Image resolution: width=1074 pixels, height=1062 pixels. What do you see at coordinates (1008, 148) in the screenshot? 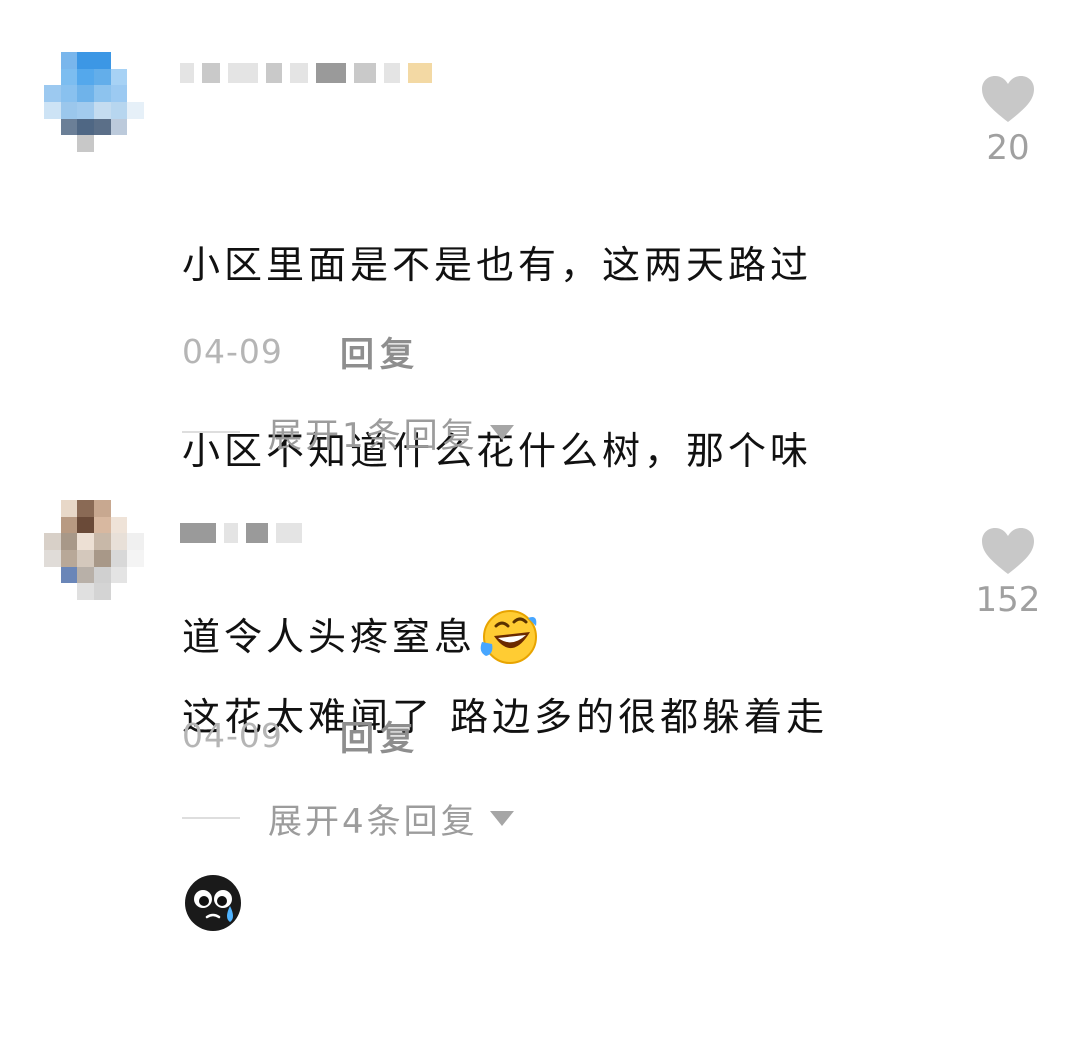
I see `like-count: 20` at bounding box center [1008, 148].